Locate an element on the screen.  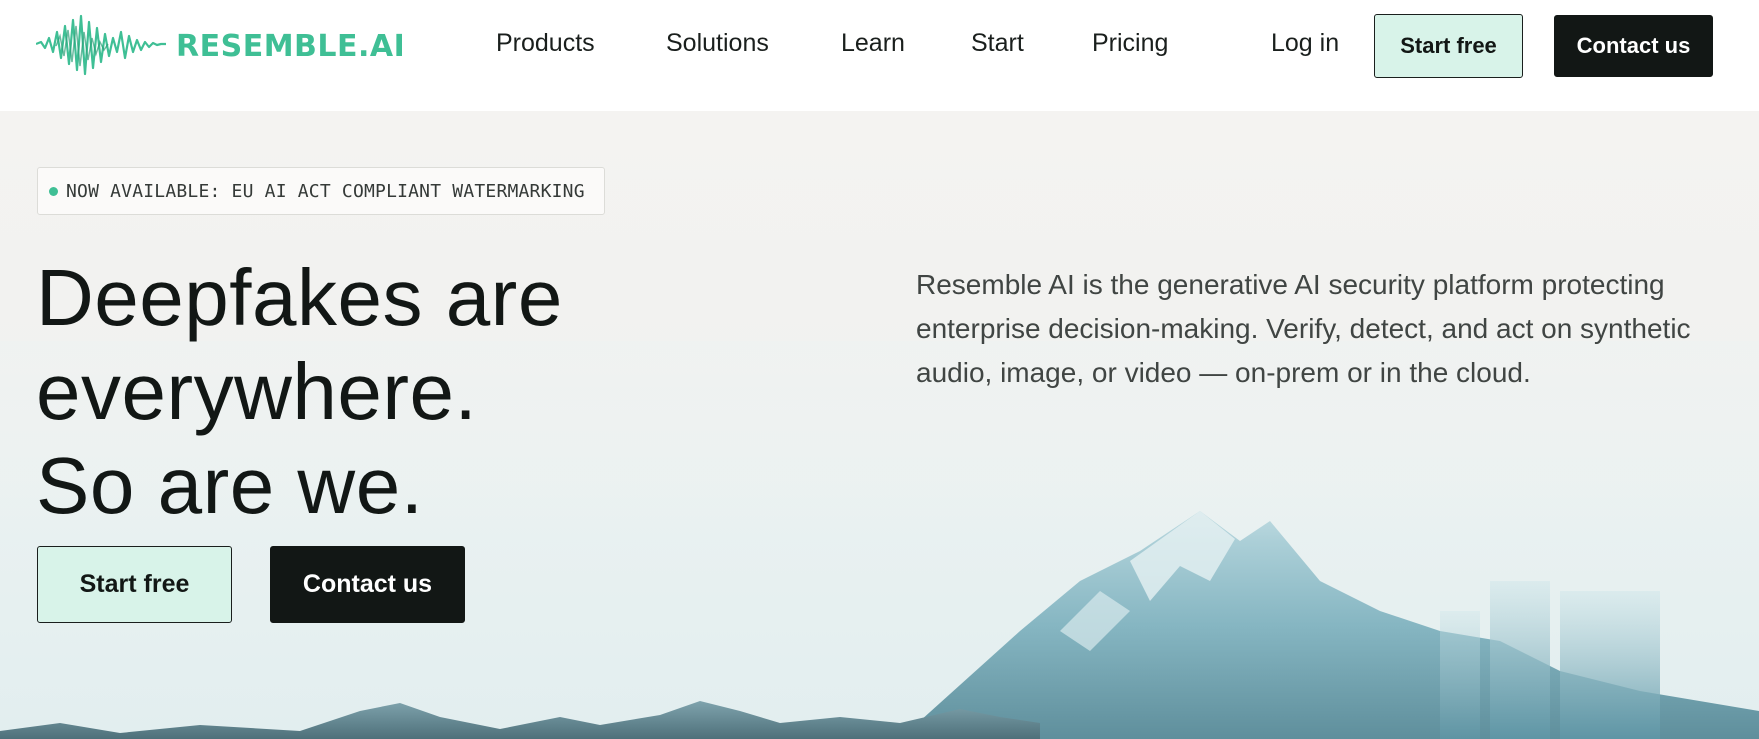
waveform-logo-icon is located at coordinates (101, 45).